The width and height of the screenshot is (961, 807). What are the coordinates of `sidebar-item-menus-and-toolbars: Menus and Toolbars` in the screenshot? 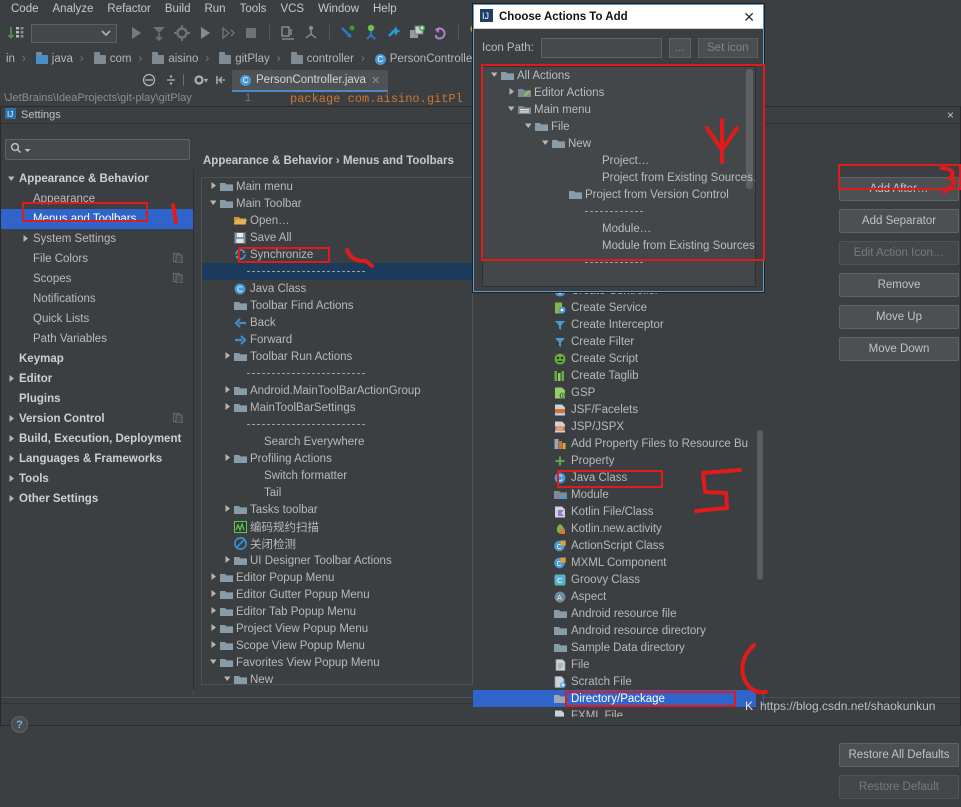 It's located at (97, 219).